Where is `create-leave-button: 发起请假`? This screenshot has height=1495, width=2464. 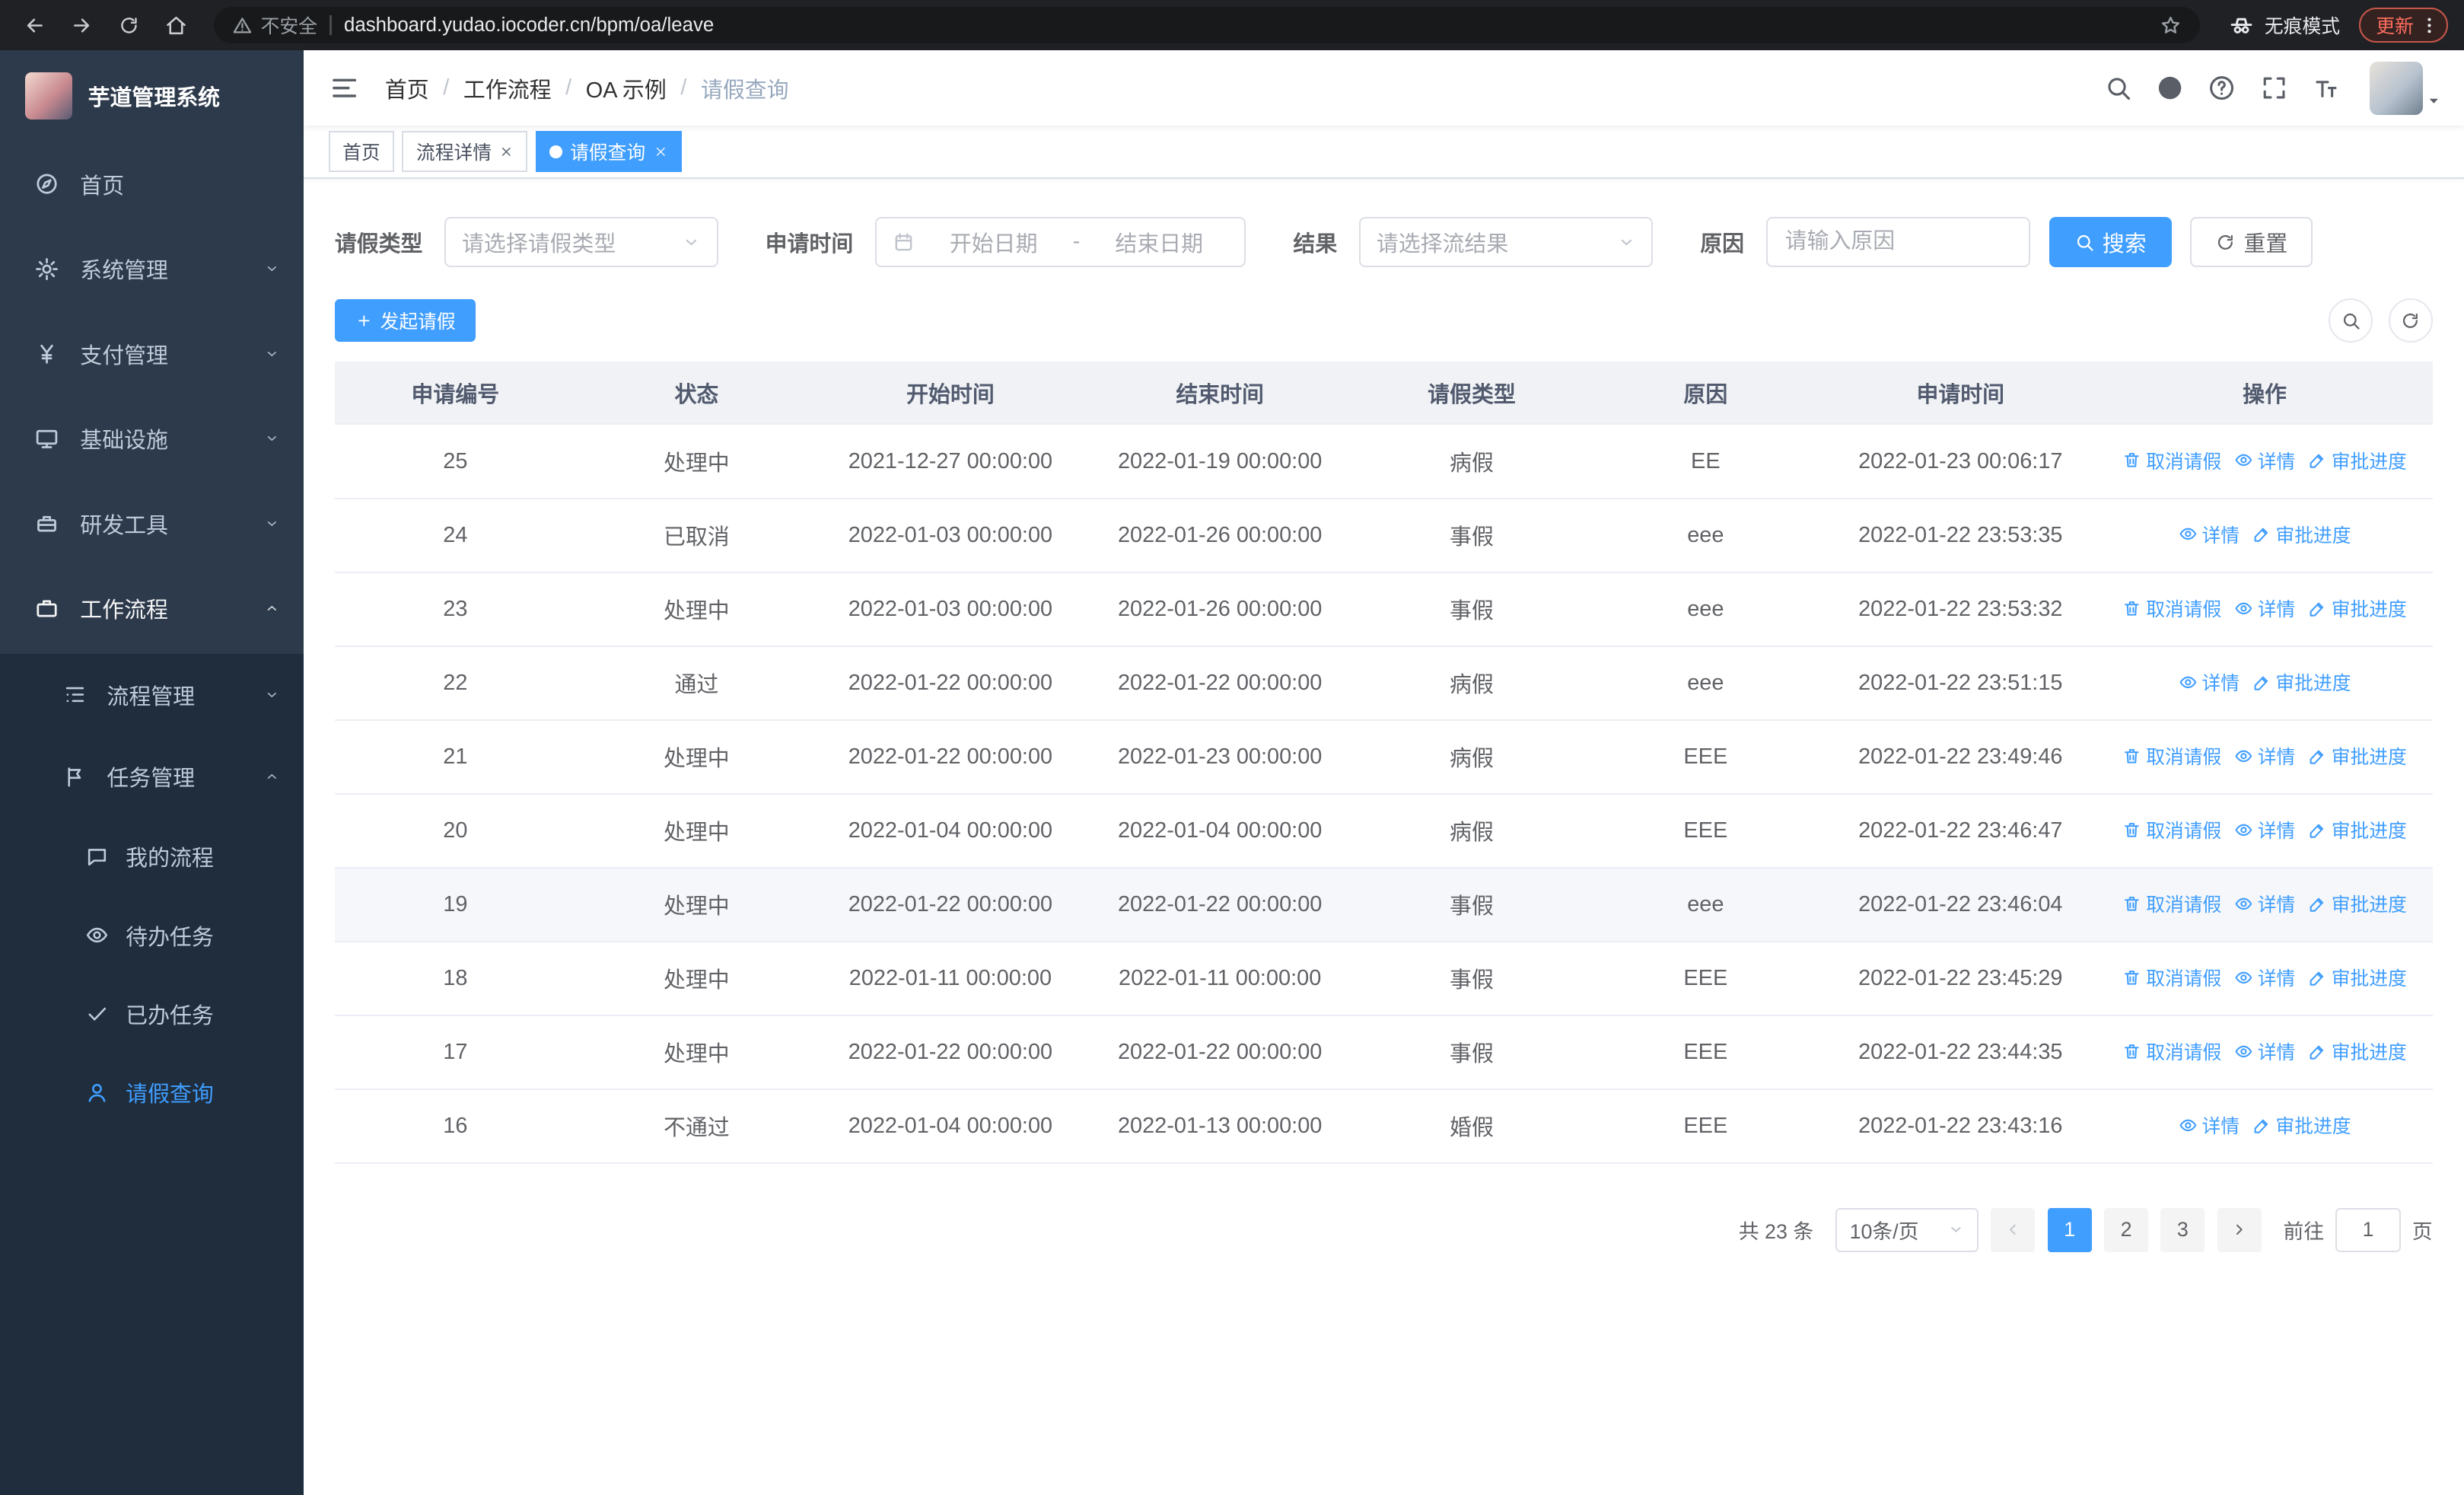 create-leave-button: 发起请假 is located at coordinates (405, 321).